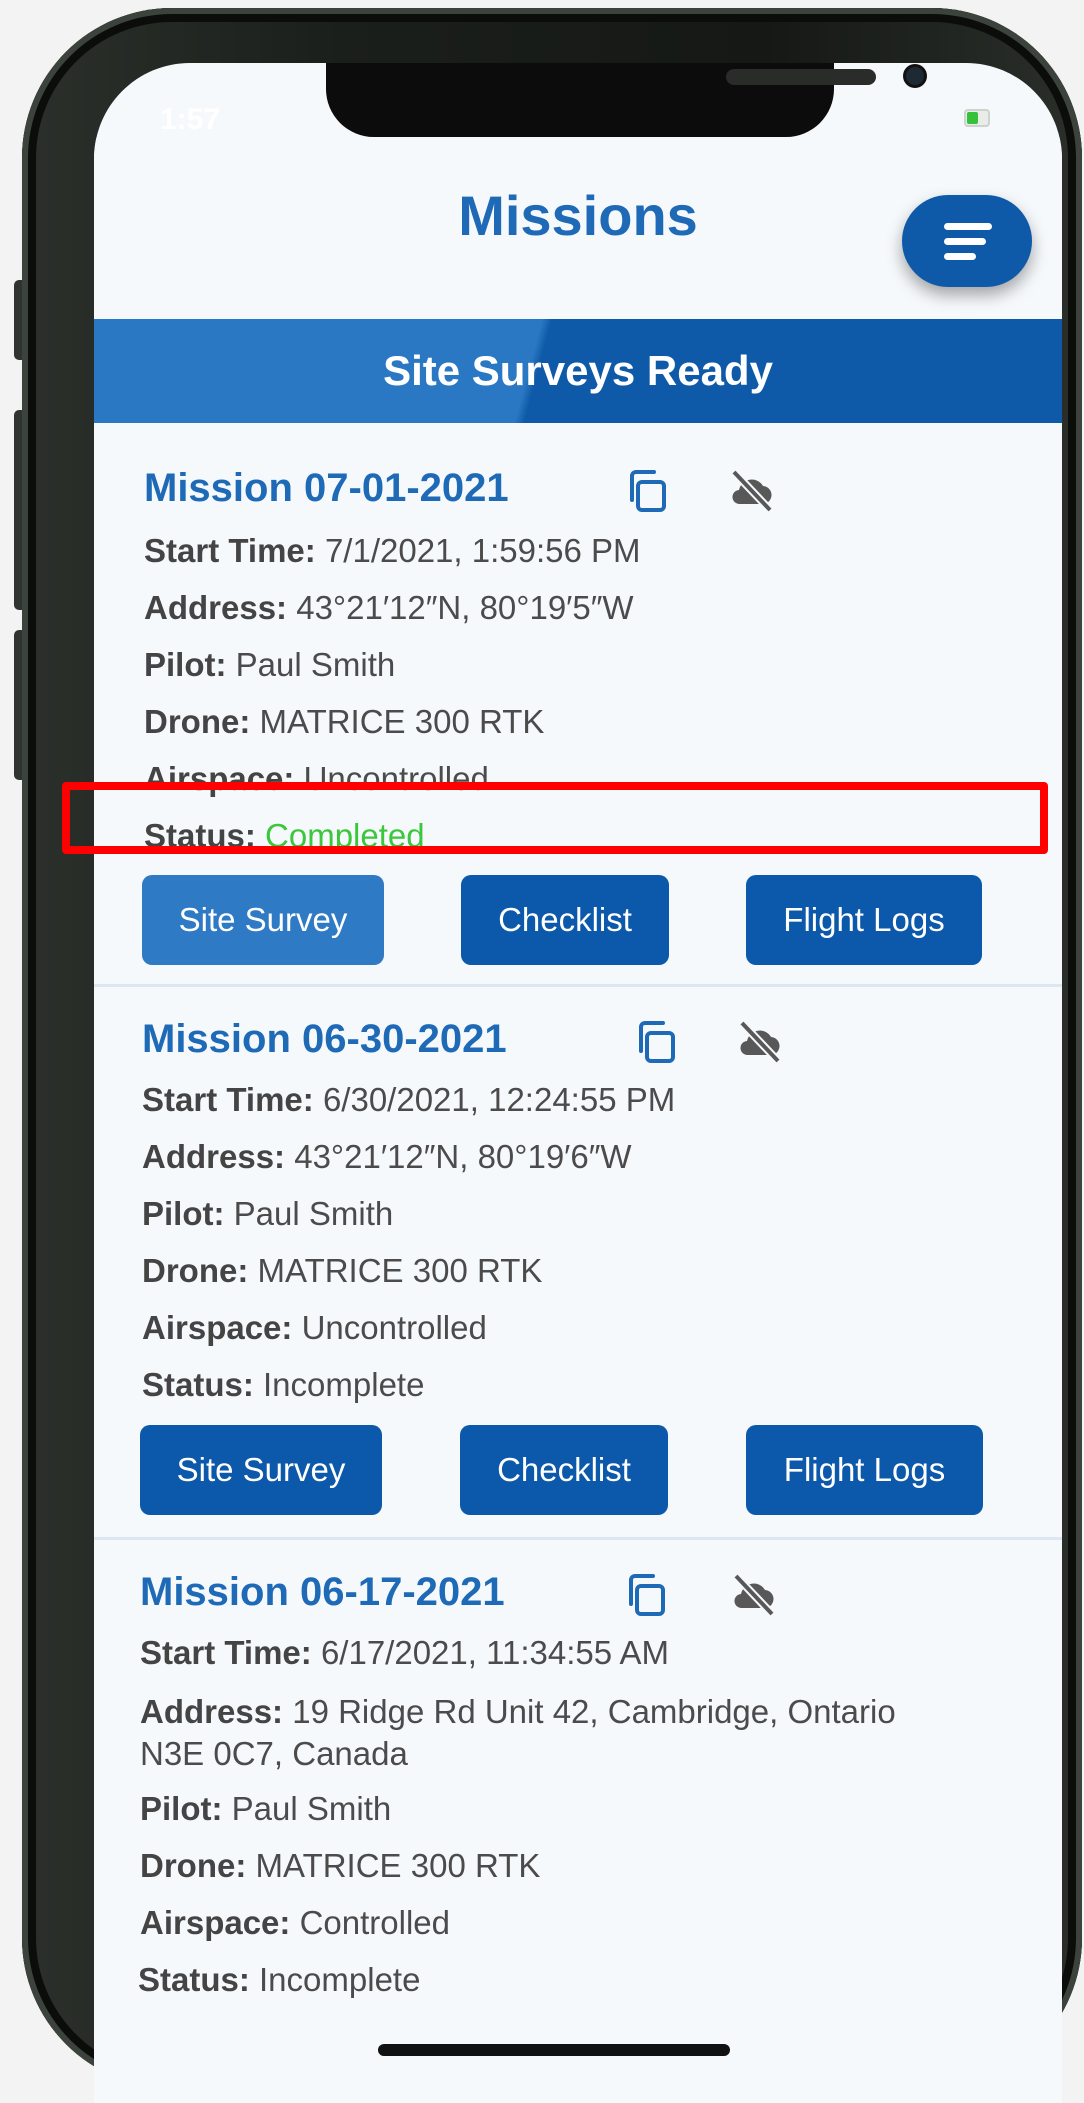 The image size is (1084, 2103). What do you see at coordinates (387, 1156) in the screenshot?
I see `address-row: Address: 43°21′12″N, 80°19′6″W` at bounding box center [387, 1156].